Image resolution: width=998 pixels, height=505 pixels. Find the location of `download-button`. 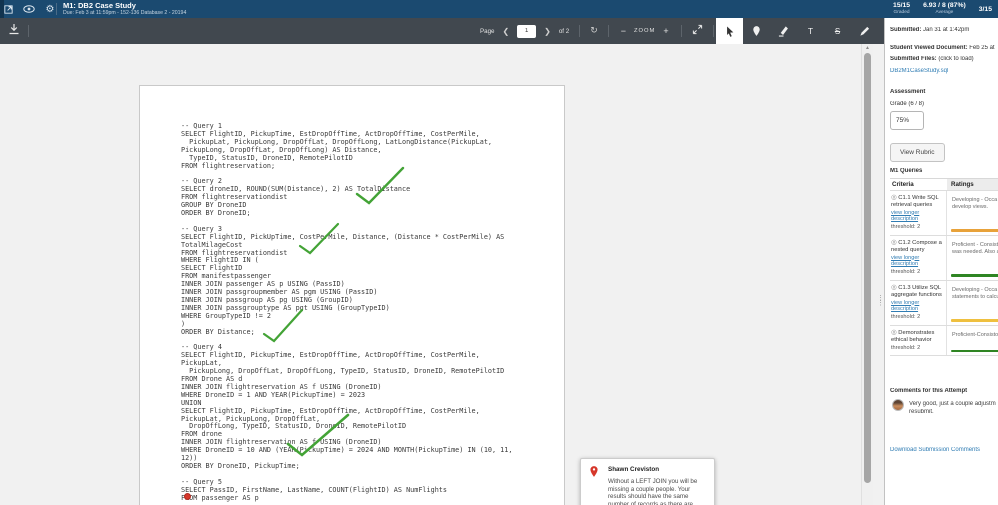

download-button is located at coordinates (14, 31).